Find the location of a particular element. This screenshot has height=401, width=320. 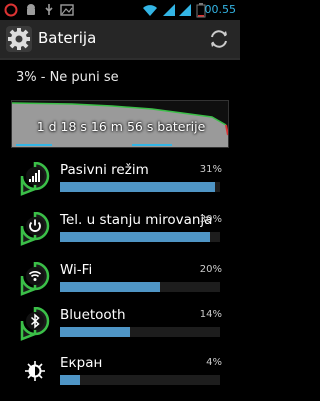

action-bar: Baterija is located at coordinates (120, 40).